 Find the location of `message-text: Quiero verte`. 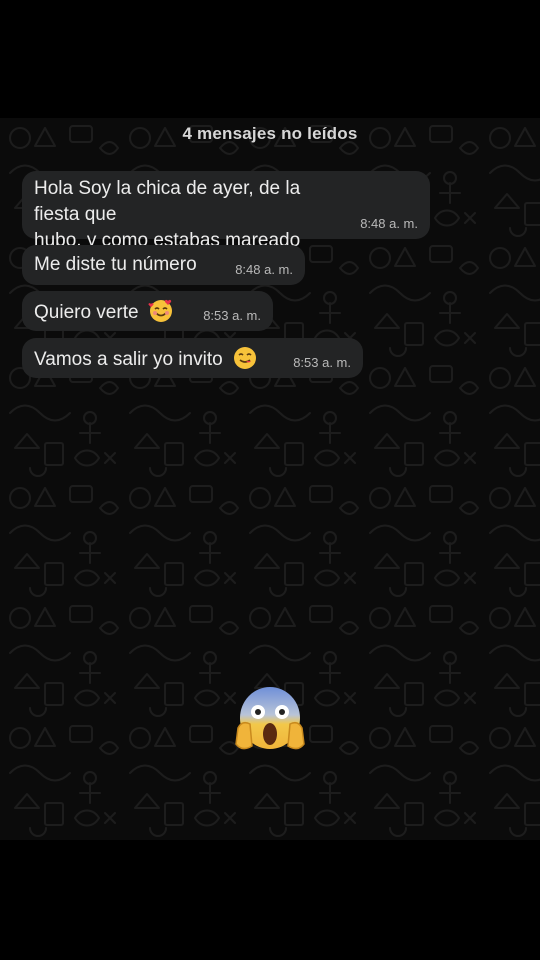

message-text: Quiero verte is located at coordinates (86, 312).